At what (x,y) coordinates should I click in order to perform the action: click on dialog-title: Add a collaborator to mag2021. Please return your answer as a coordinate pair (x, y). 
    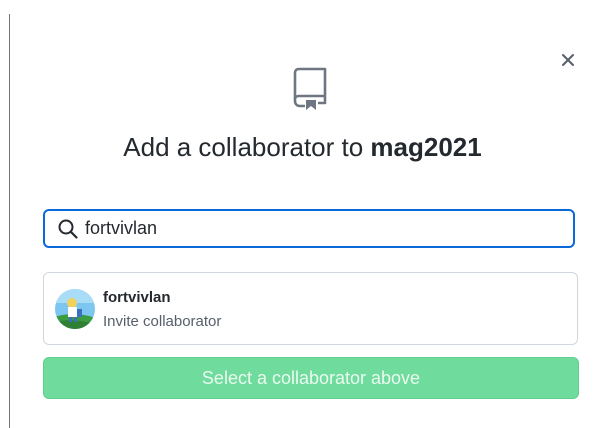
    Looking at the image, I should click on (302, 147).